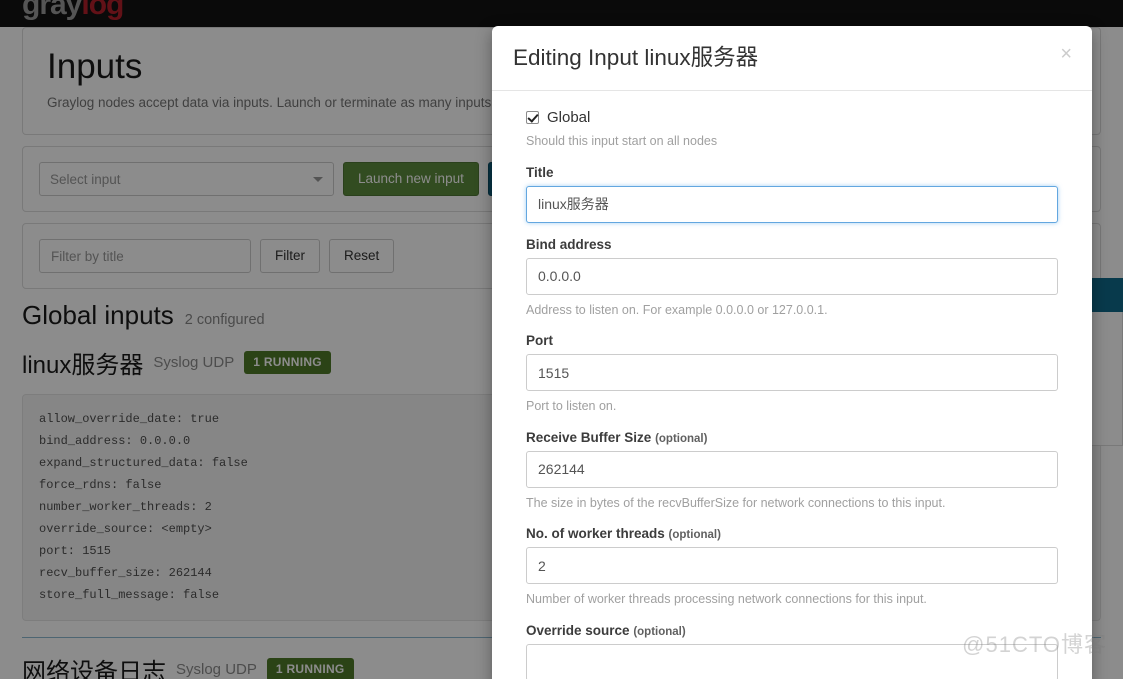  What do you see at coordinates (792, 244) in the screenshot?
I see `field-label: Bind address` at bounding box center [792, 244].